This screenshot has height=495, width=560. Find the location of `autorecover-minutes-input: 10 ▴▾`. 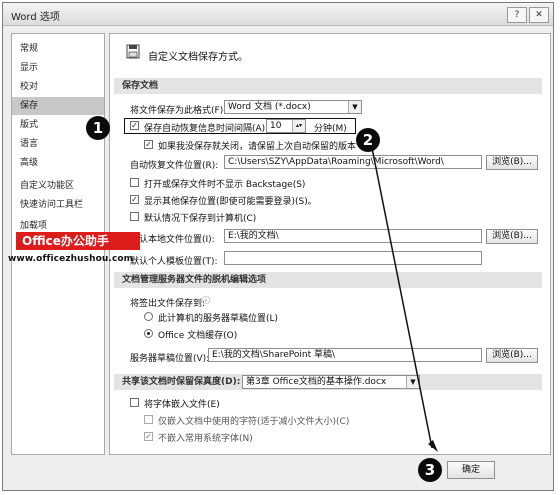

autorecover-minutes-input: 10 ▴▾ is located at coordinates (286, 126).